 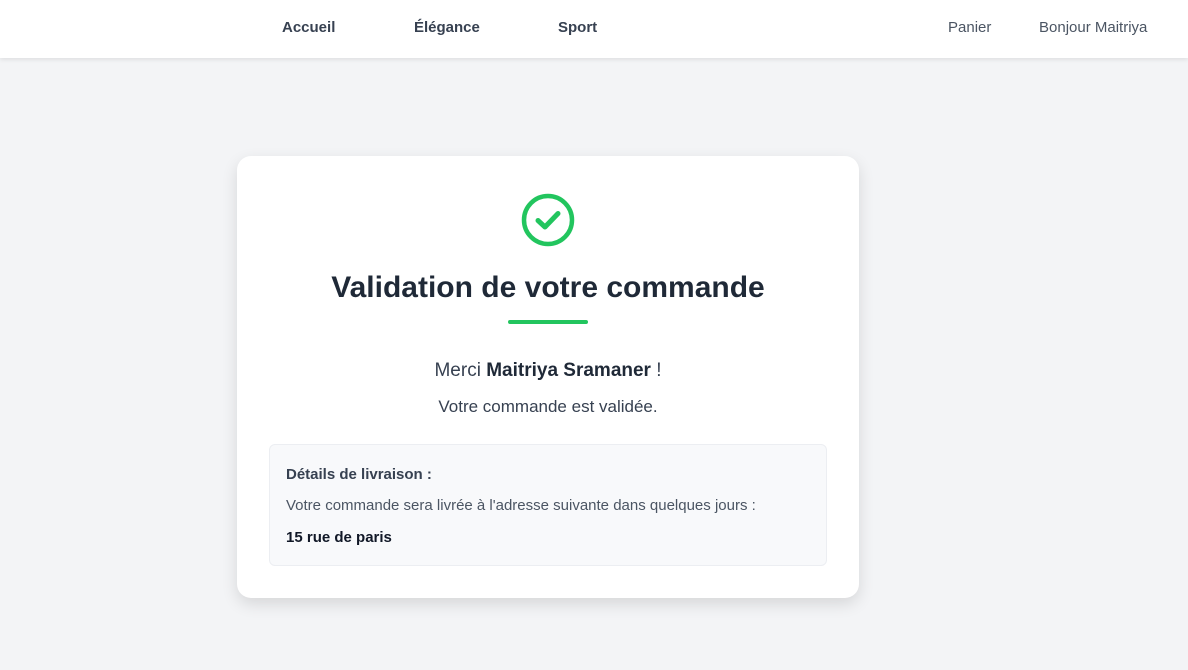 I want to click on title-underline, so click(x=548, y=322).